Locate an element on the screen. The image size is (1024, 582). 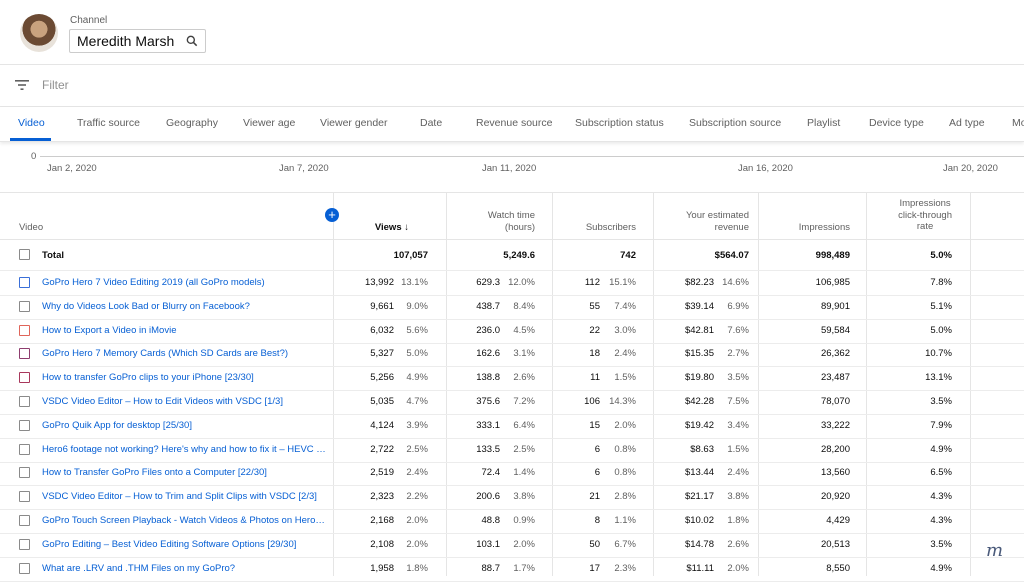
ctr-value: 3.5% is located at coordinates (941, 401).